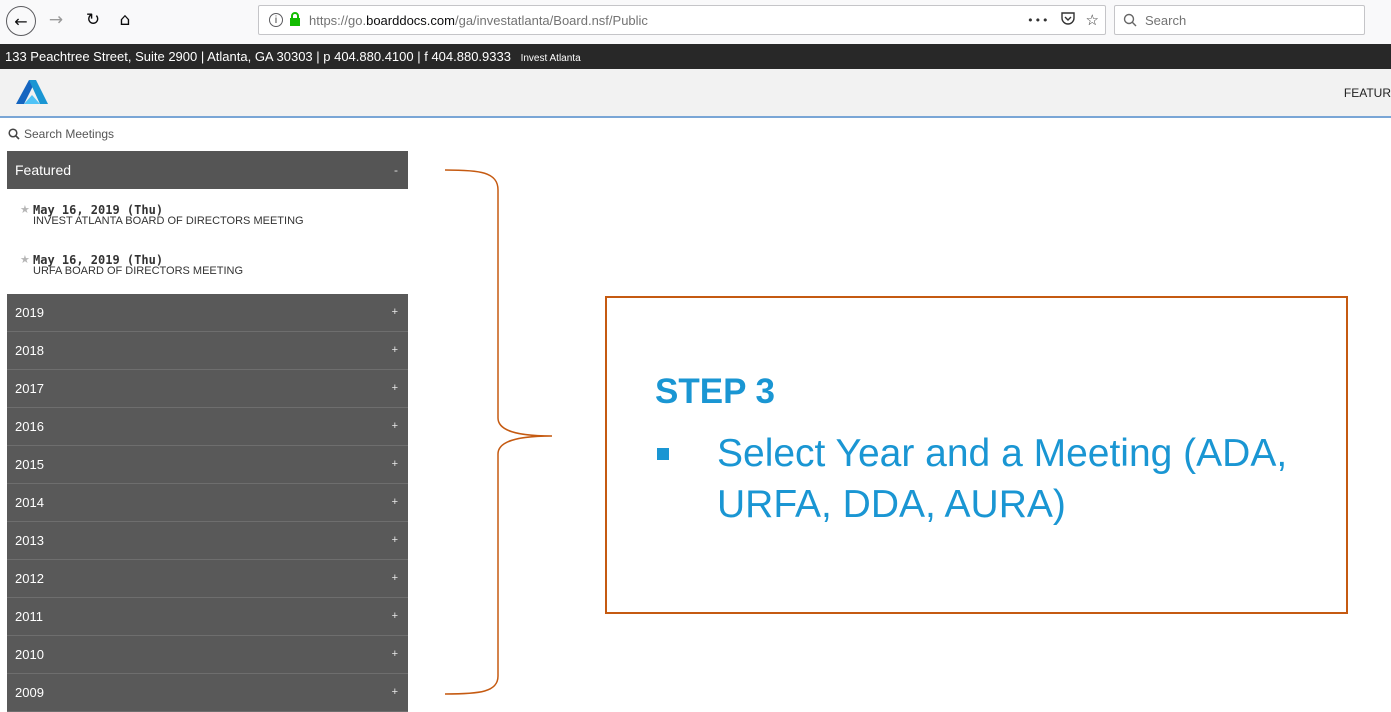 Image resolution: width=1391 pixels, height=712 pixels. I want to click on year-item: 2016 +, so click(207, 427).